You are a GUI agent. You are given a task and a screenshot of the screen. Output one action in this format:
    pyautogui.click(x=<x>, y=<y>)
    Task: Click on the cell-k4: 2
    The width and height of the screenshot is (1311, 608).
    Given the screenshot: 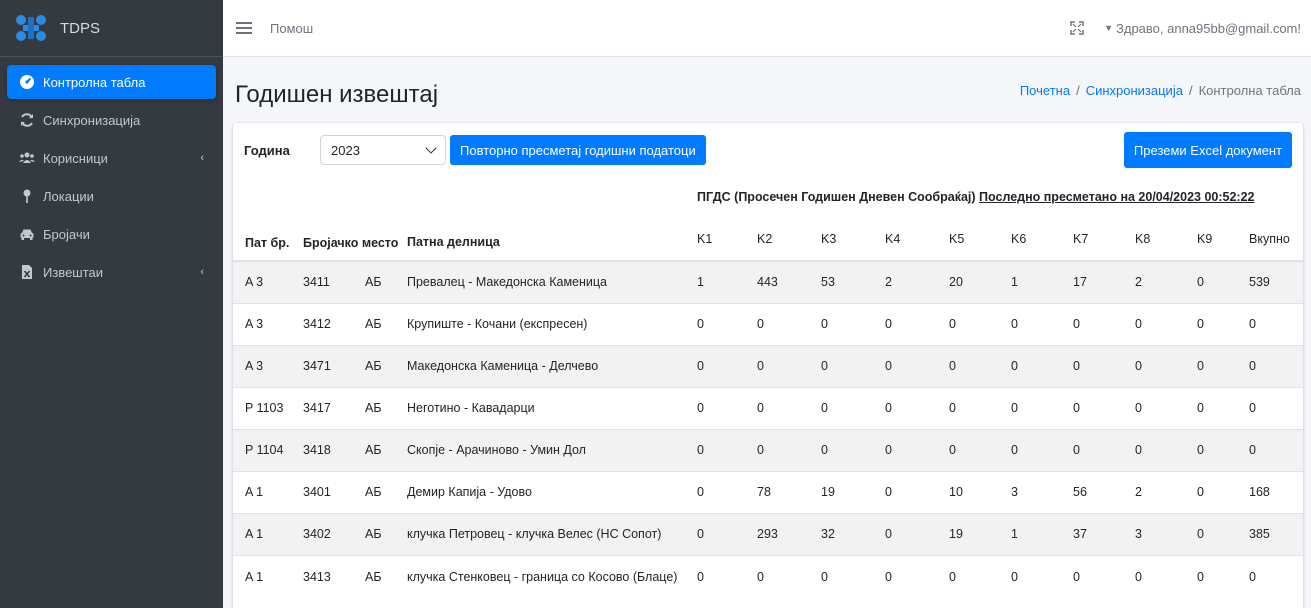 What is the action you would take?
    pyautogui.click(x=917, y=281)
    